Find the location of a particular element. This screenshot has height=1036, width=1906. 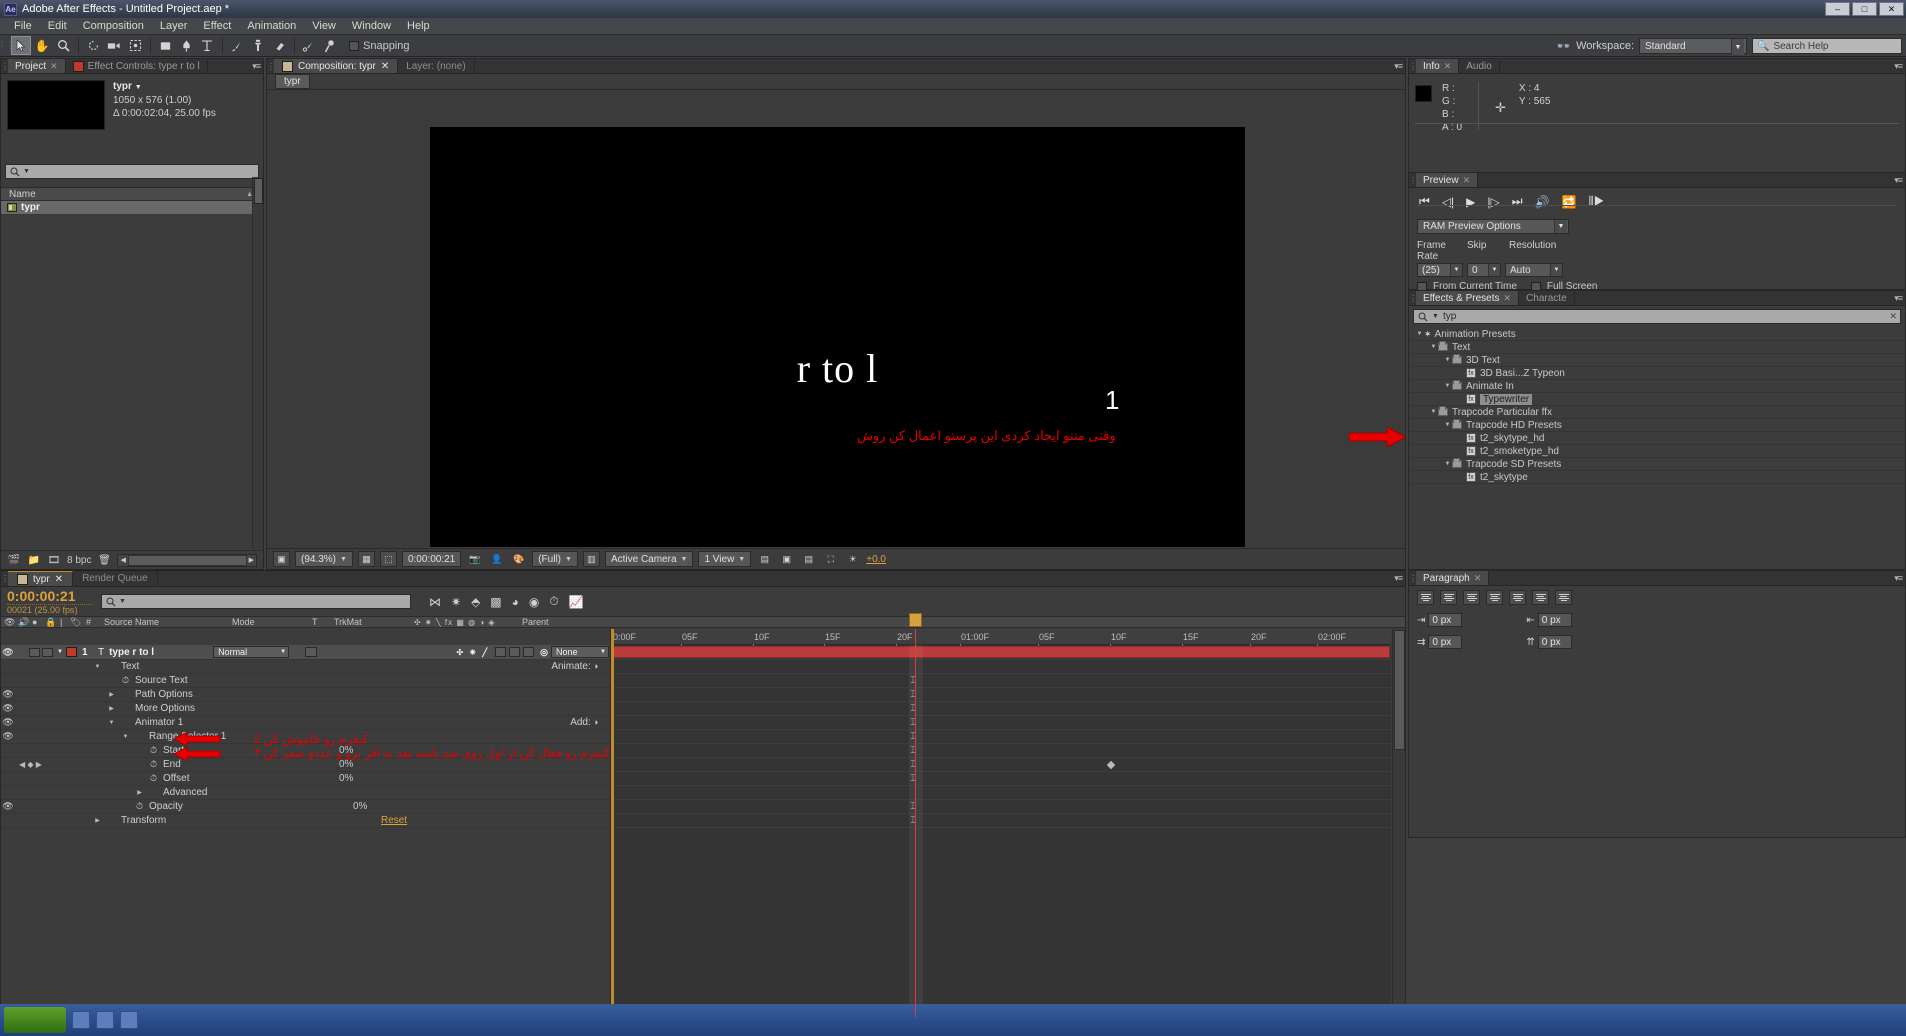

timeline-property-row: ⏱ Offset 0% is located at coordinates (305, 779).